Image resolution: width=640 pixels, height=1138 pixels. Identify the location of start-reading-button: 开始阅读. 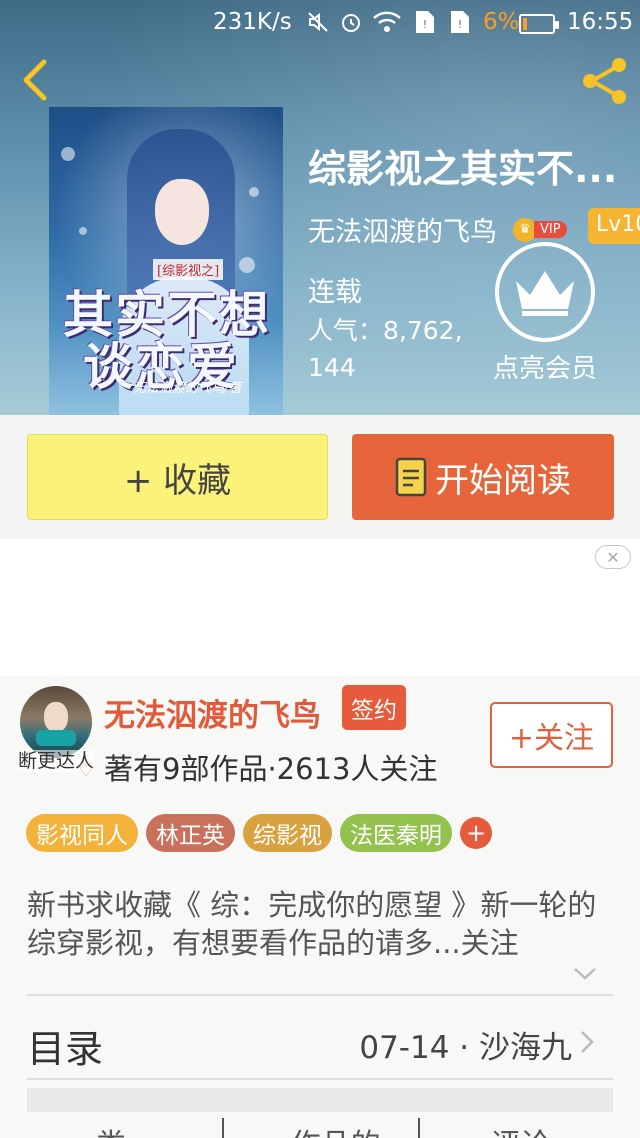
(483, 477).